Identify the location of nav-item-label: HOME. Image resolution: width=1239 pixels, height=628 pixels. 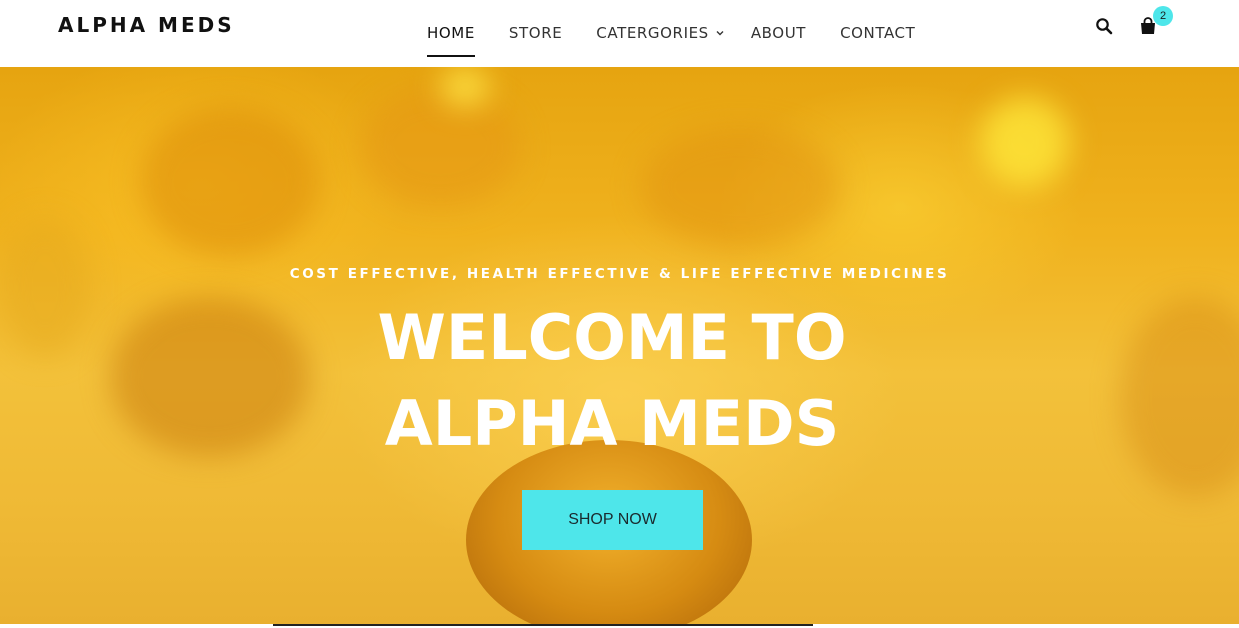
(451, 33).